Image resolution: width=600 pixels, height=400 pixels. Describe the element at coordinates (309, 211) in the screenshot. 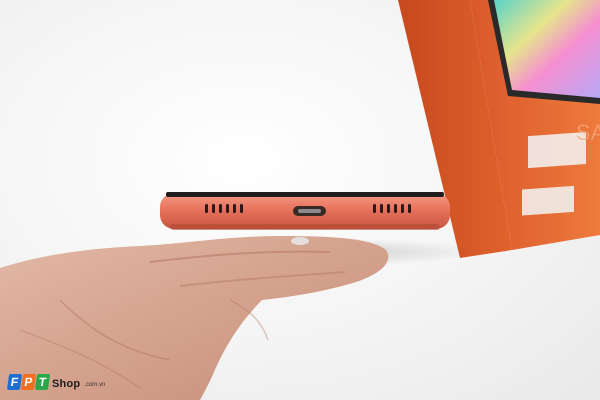

I see `usb-port` at that location.